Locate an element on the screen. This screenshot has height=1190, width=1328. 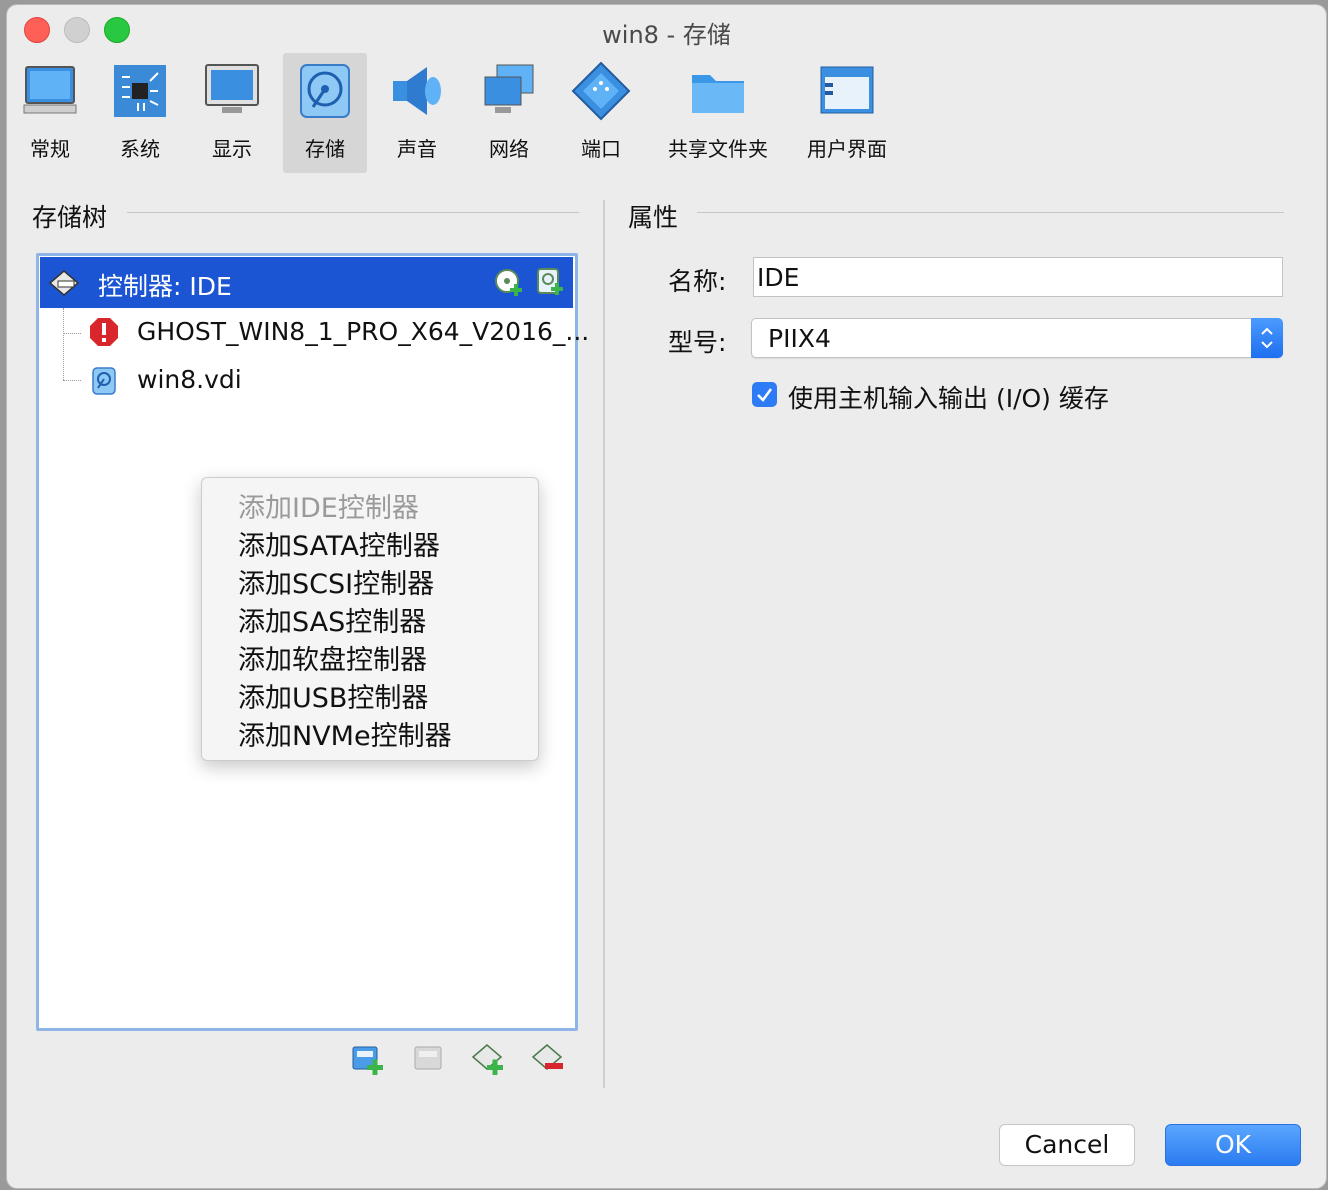
serial-port-icon is located at coordinates (601, 91).